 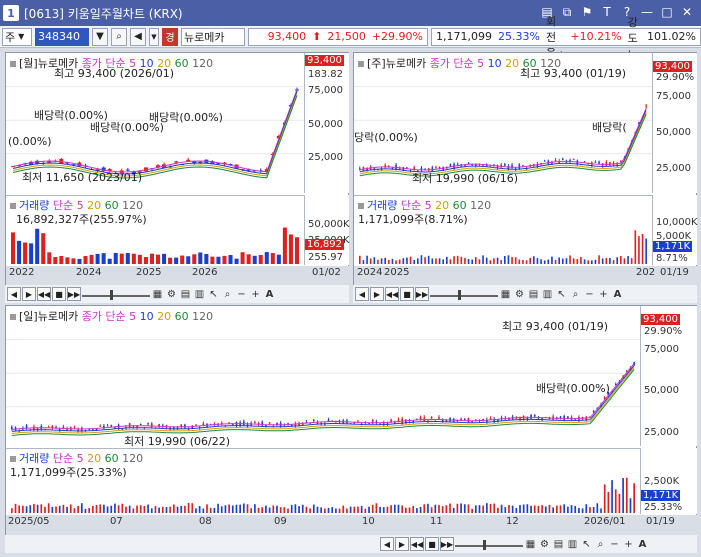 What do you see at coordinates (213, 36) in the screenshot?
I see `stock-name: 뉴로메카` at bounding box center [213, 36].